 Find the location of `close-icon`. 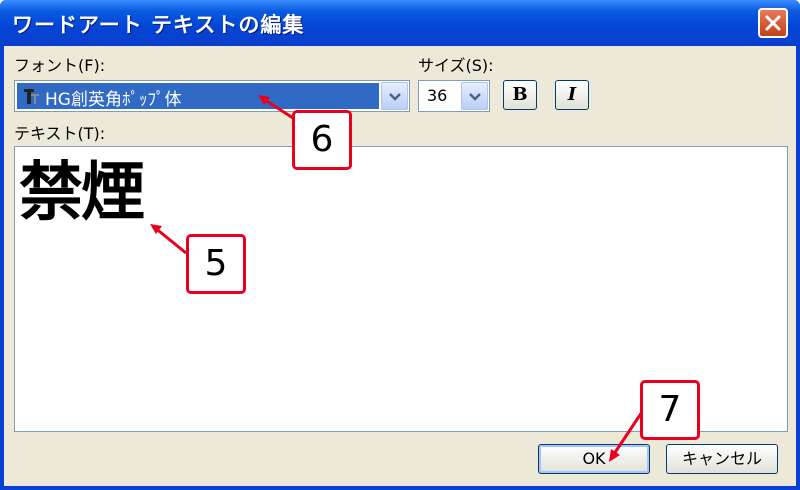

close-icon is located at coordinates (773, 23).